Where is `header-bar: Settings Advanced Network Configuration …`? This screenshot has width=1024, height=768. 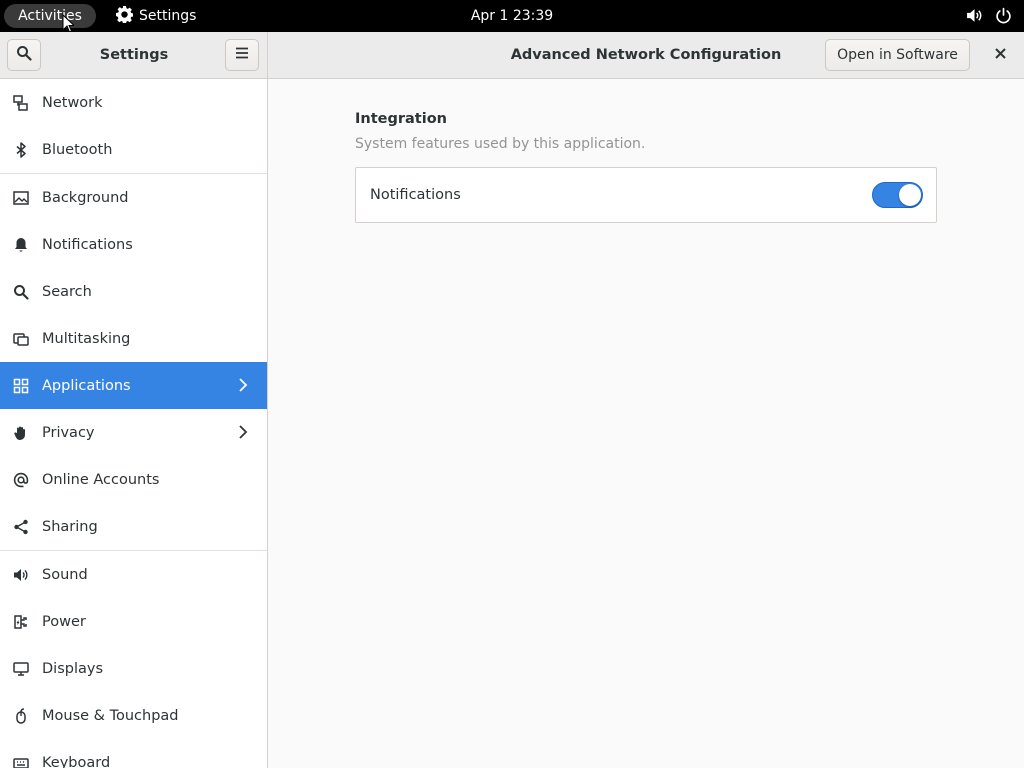
header-bar: Settings Advanced Network Configuration … is located at coordinates (512, 55).